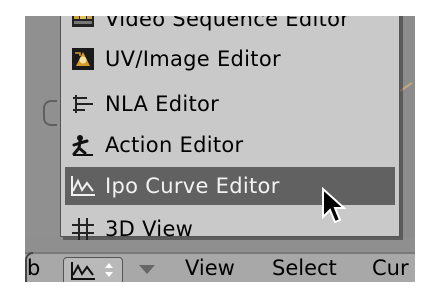 This screenshot has width=425, height=299. What do you see at coordinates (406, 87) in the screenshot?
I see `curve-fragment` at bounding box center [406, 87].